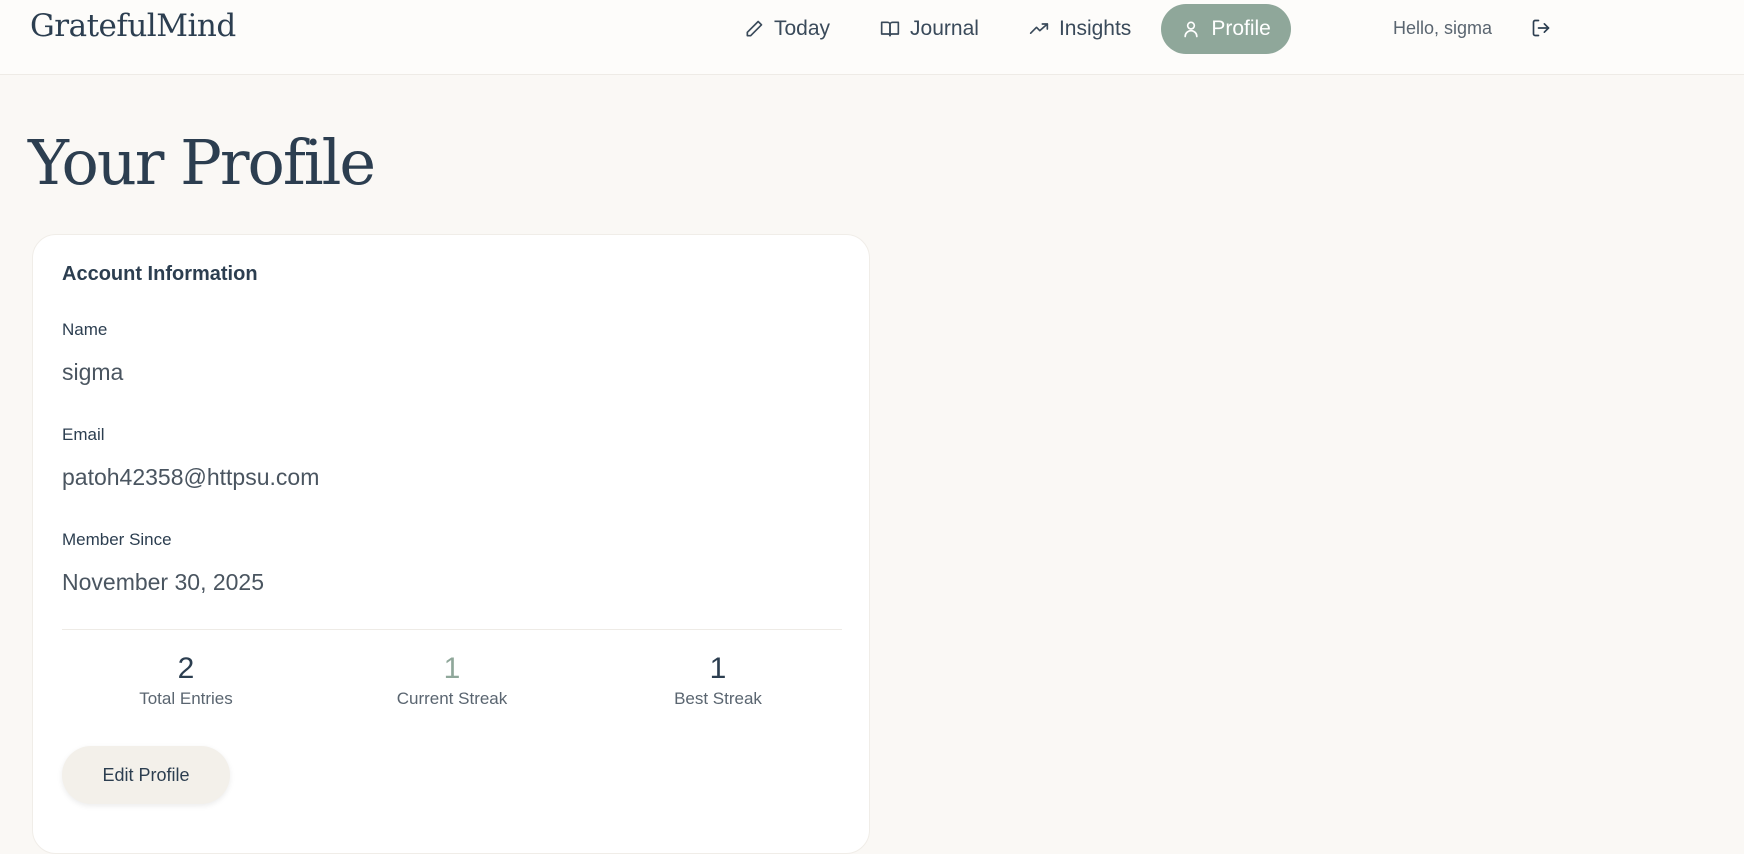 The width and height of the screenshot is (1744, 854). I want to click on nav-item-journal: Journal, so click(929, 29).